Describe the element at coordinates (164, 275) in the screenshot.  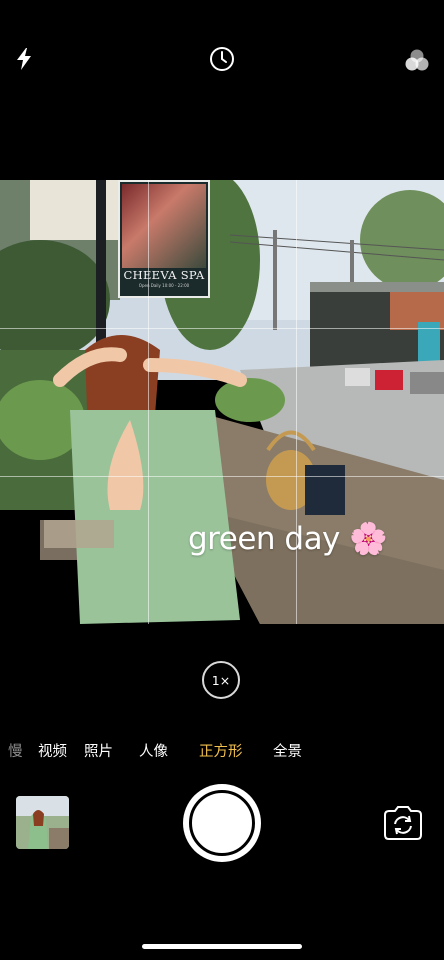
I see `spa-sign-title: CHEEVA SPA` at that location.